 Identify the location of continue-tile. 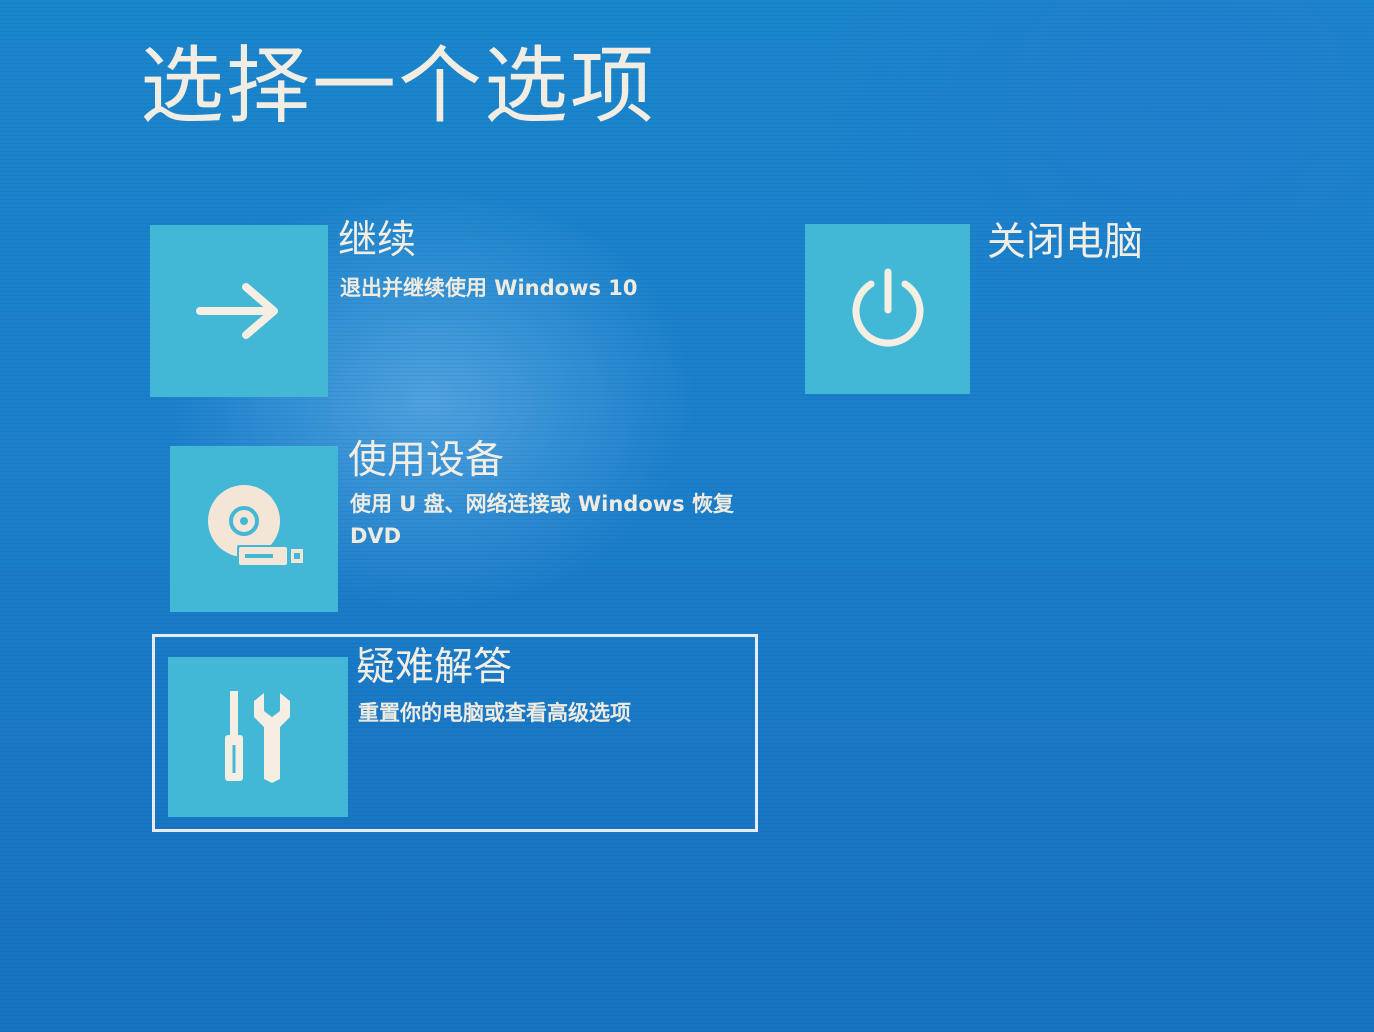
(239, 311).